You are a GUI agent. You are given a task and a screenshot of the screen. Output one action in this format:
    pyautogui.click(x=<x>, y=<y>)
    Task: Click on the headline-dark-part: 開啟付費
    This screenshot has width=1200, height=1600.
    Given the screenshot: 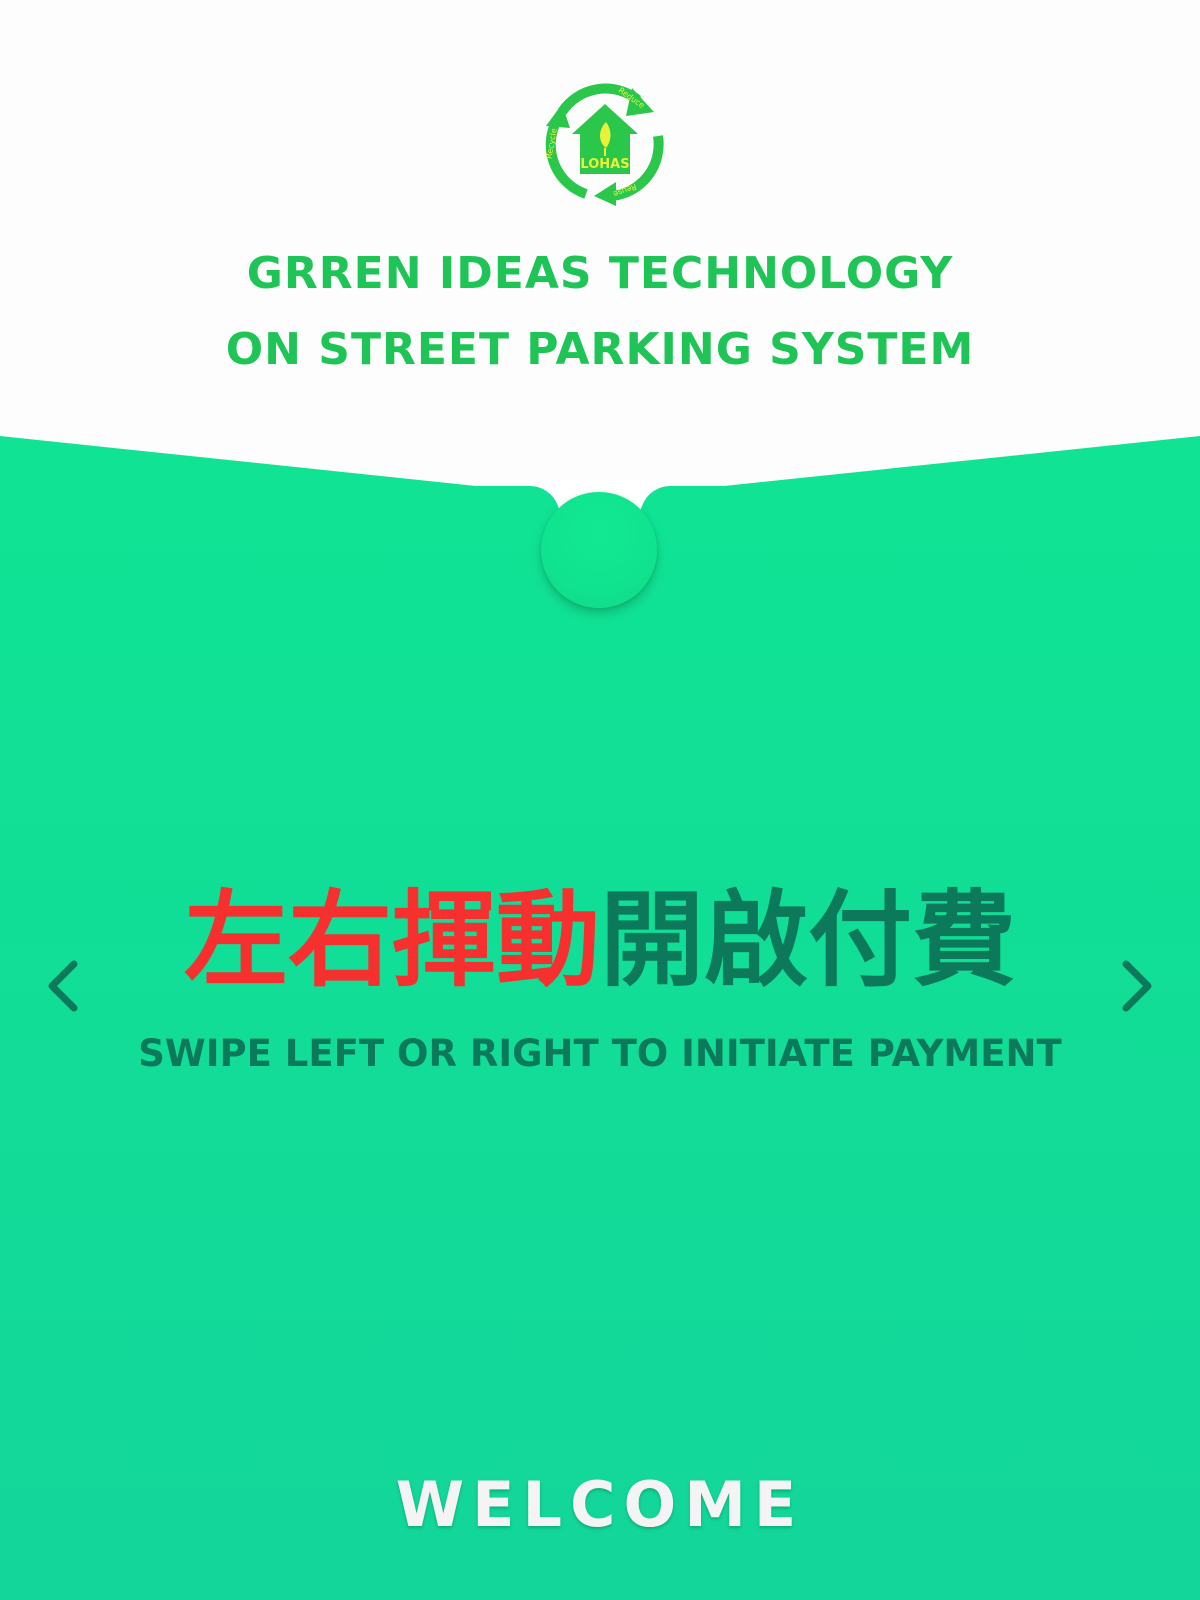 What is the action you would take?
    pyautogui.click(x=808, y=940)
    